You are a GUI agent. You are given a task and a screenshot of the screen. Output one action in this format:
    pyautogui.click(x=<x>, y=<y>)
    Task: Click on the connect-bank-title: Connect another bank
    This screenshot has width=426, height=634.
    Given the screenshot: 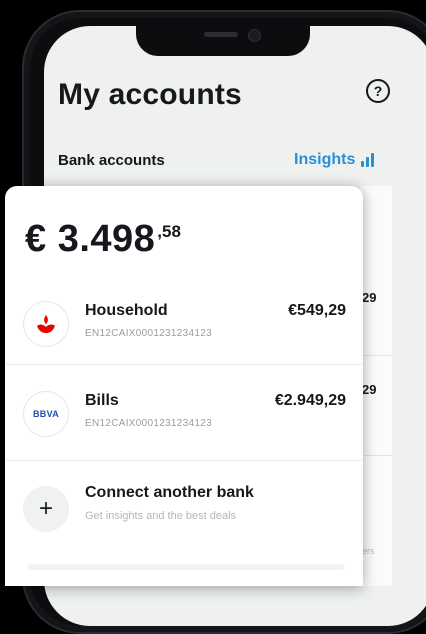 What is the action you would take?
    pyautogui.click(x=169, y=492)
    